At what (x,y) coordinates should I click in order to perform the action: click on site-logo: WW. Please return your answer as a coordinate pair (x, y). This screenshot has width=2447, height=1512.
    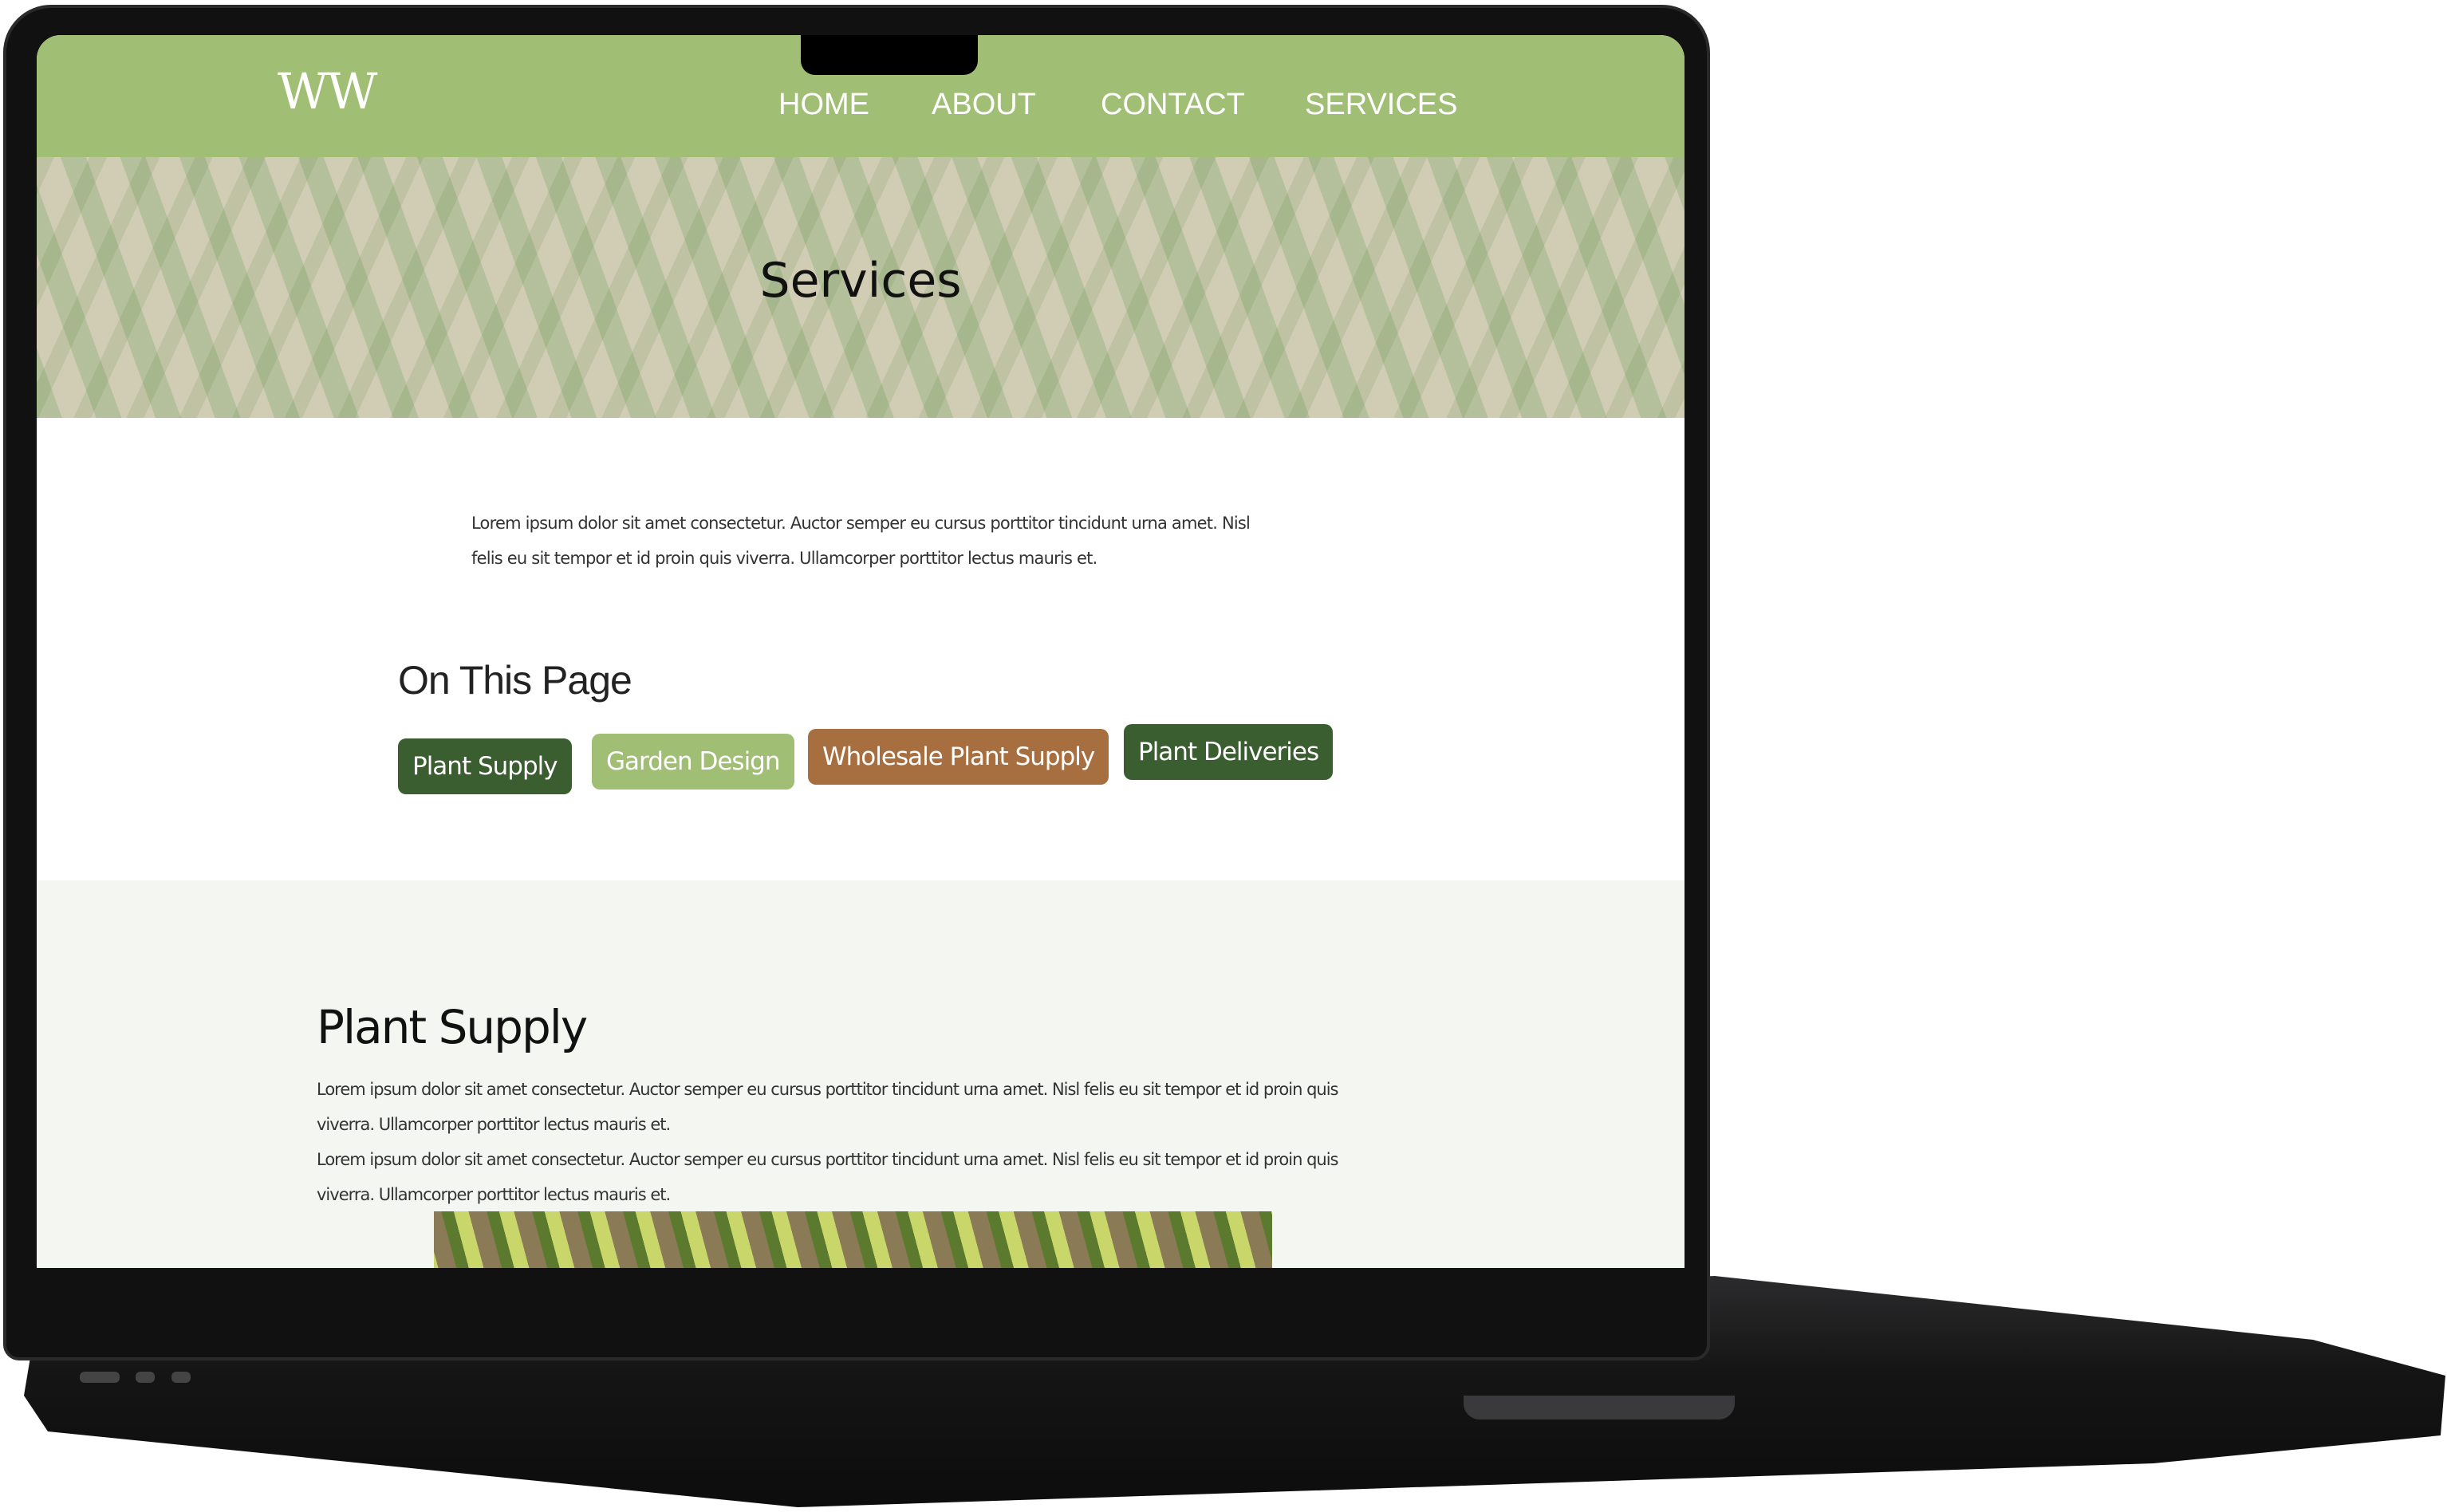
    Looking at the image, I should click on (327, 91).